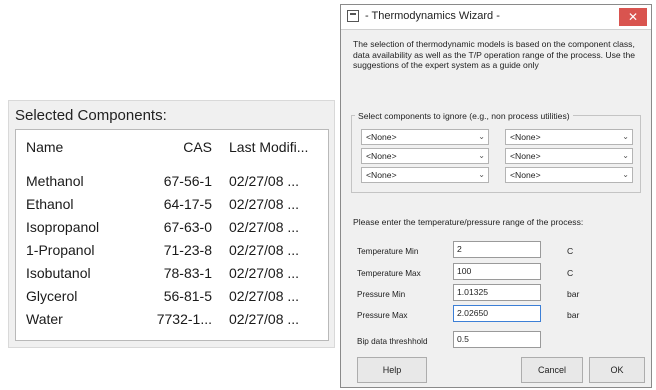 Image resolution: width=656 pixels, height=390 pixels. Describe the element at coordinates (382, 315) in the screenshot. I see `pressure-max-label: Pressure Max` at that location.